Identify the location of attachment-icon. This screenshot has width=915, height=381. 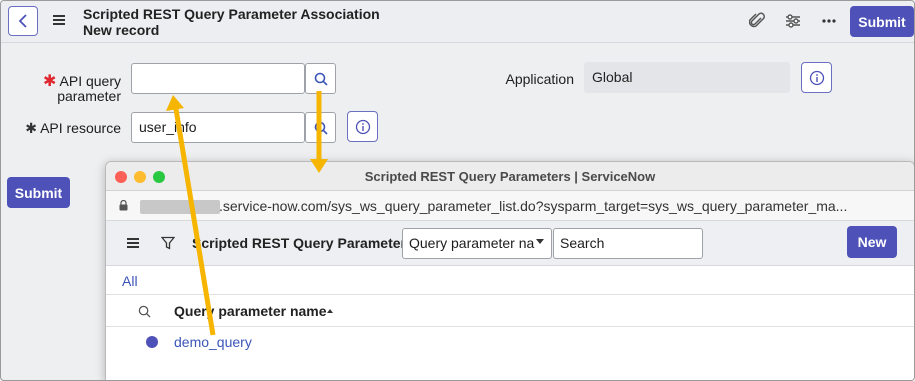
(757, 21).